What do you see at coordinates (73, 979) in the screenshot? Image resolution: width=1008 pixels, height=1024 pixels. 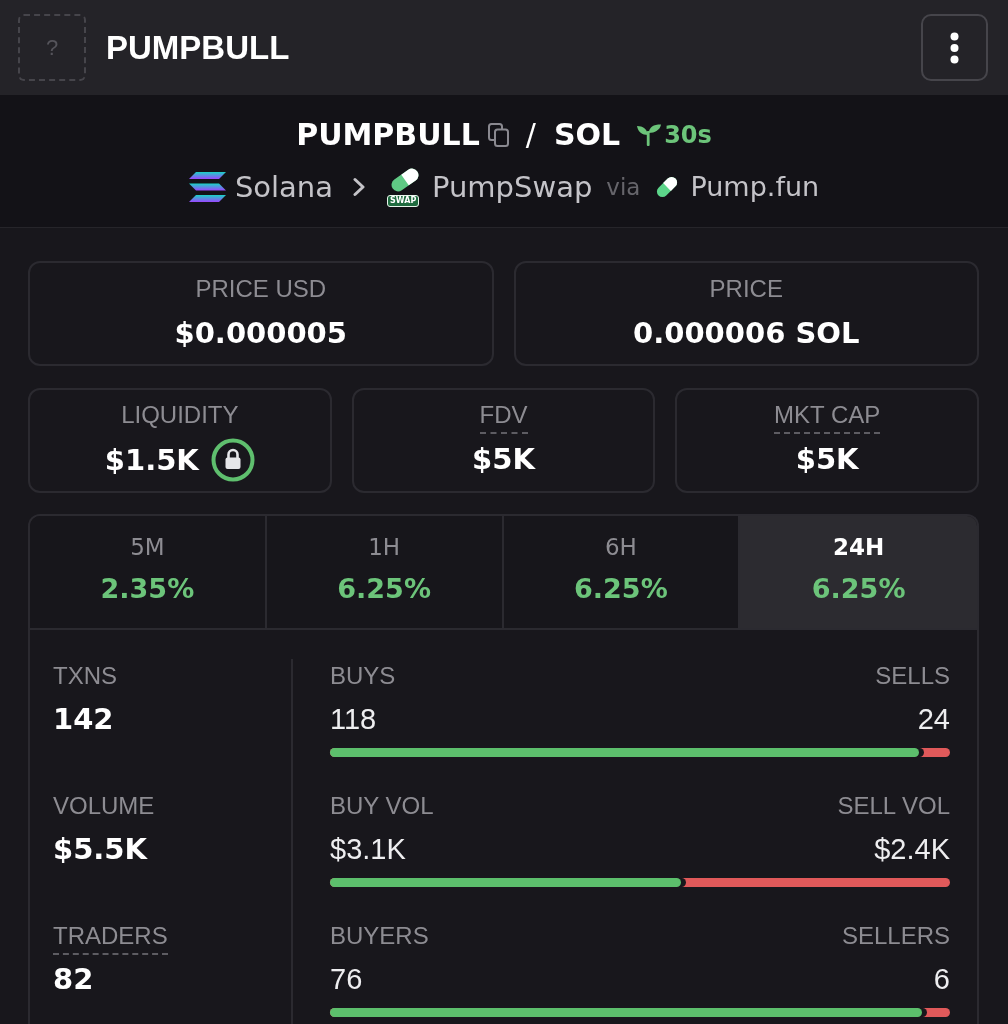 I see `stat-value: 82` at bounding box center [73, 979].